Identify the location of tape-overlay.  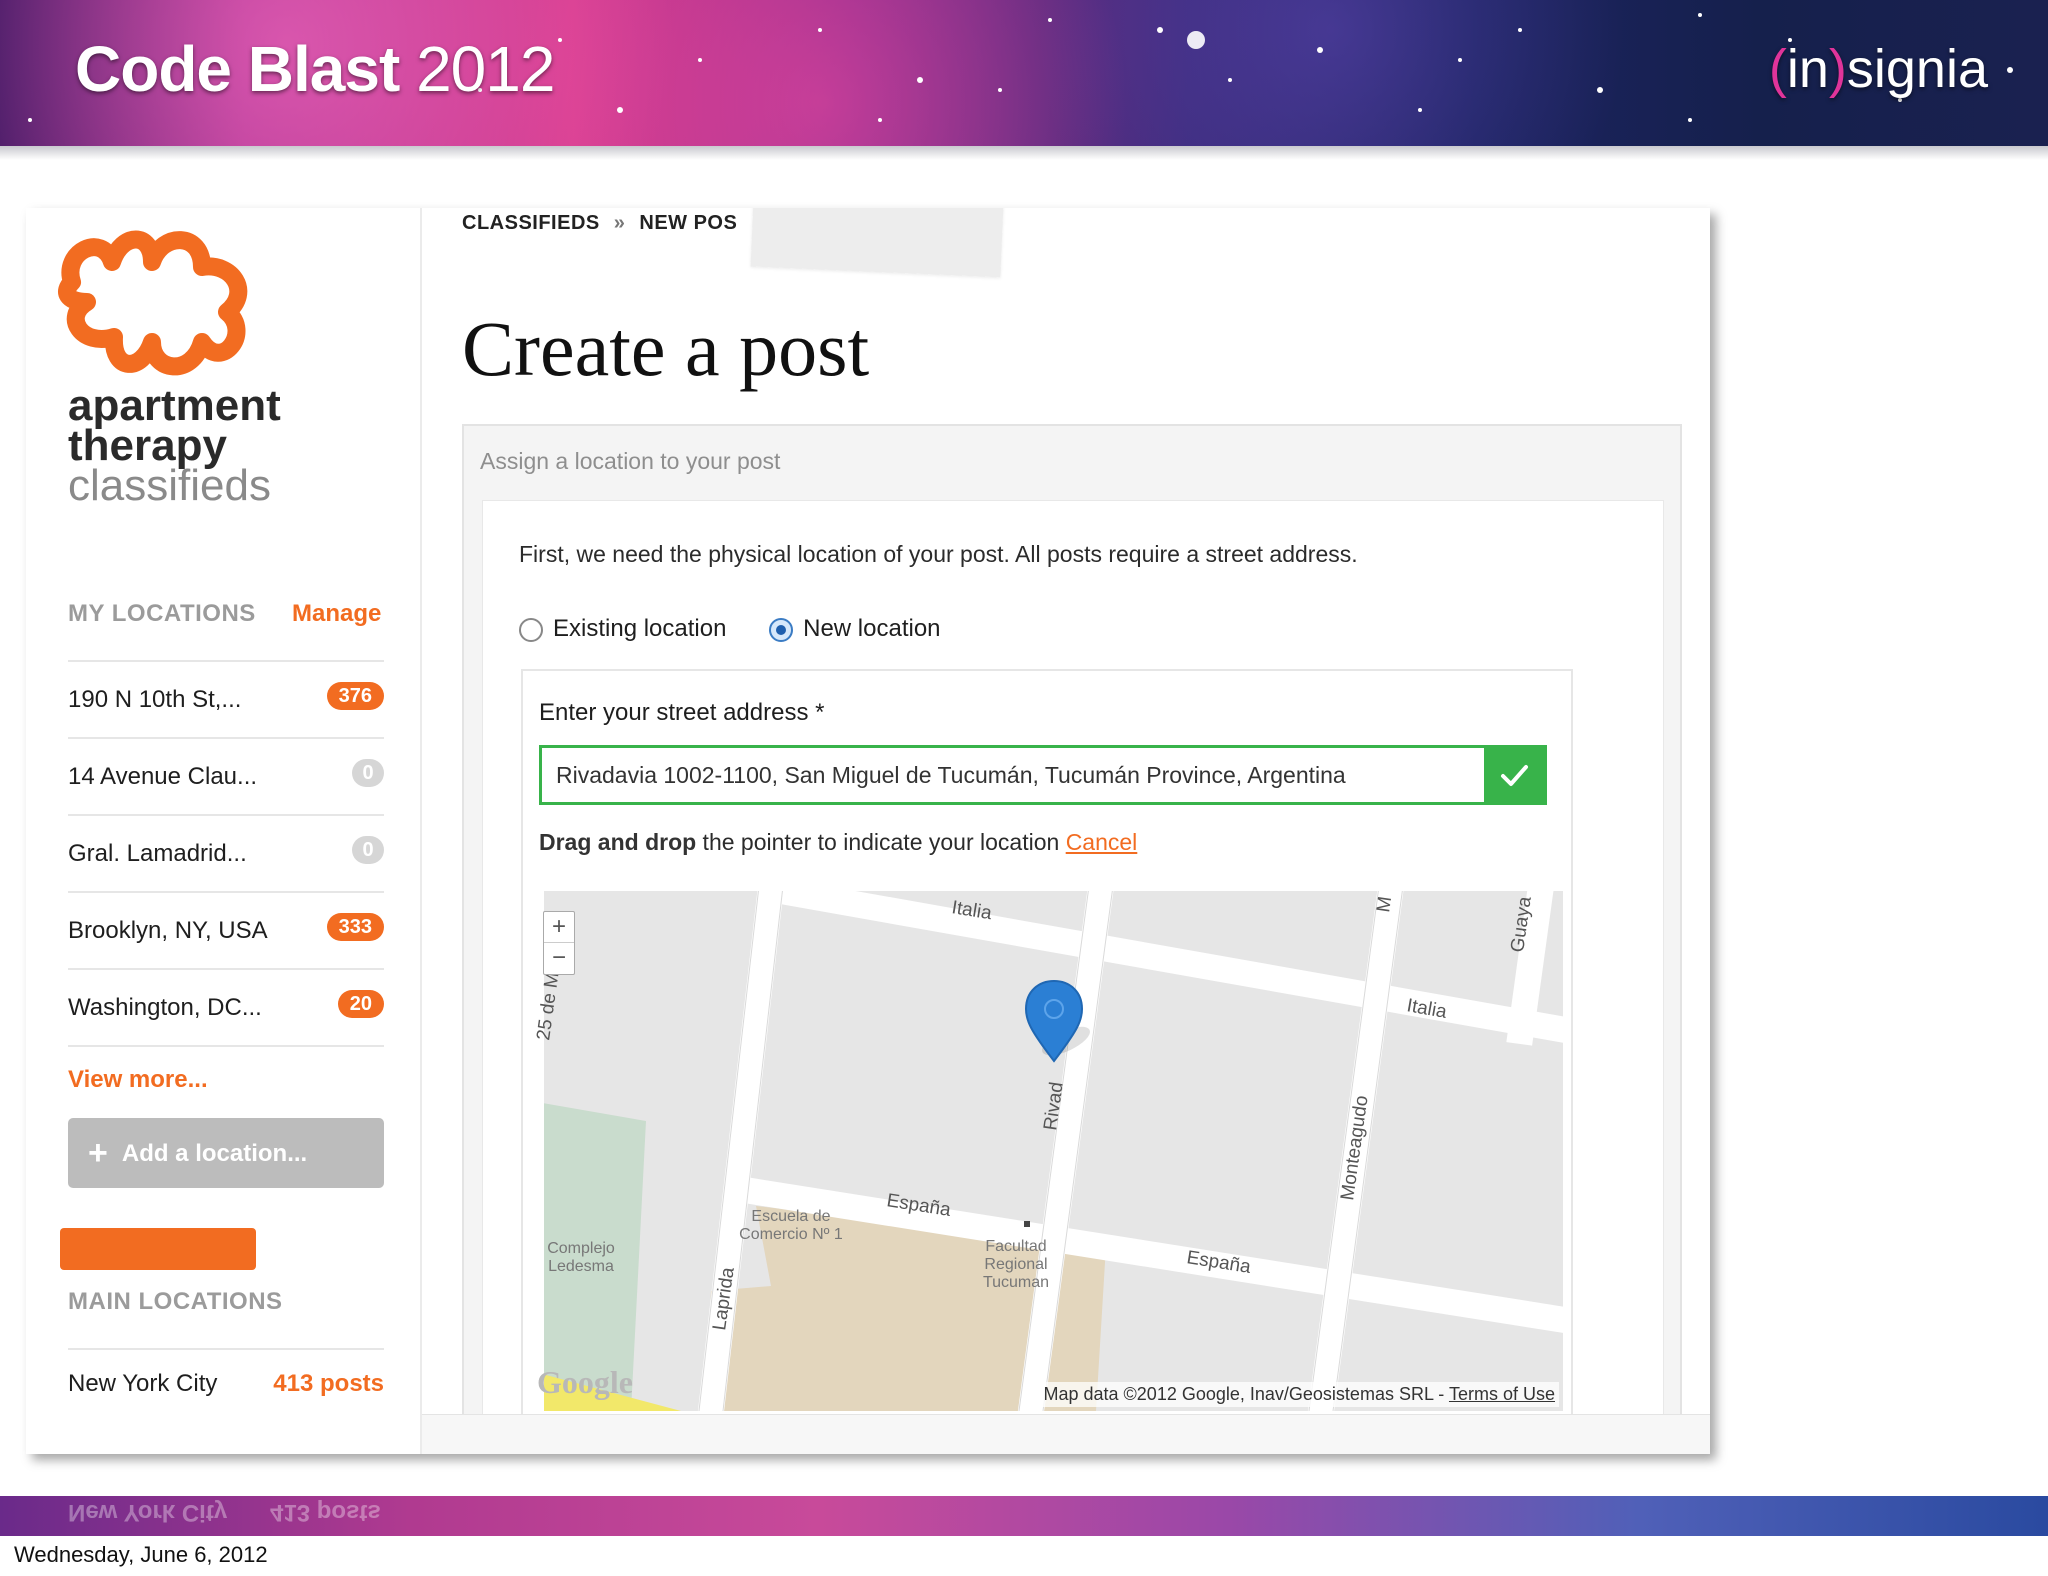
(877, 243).